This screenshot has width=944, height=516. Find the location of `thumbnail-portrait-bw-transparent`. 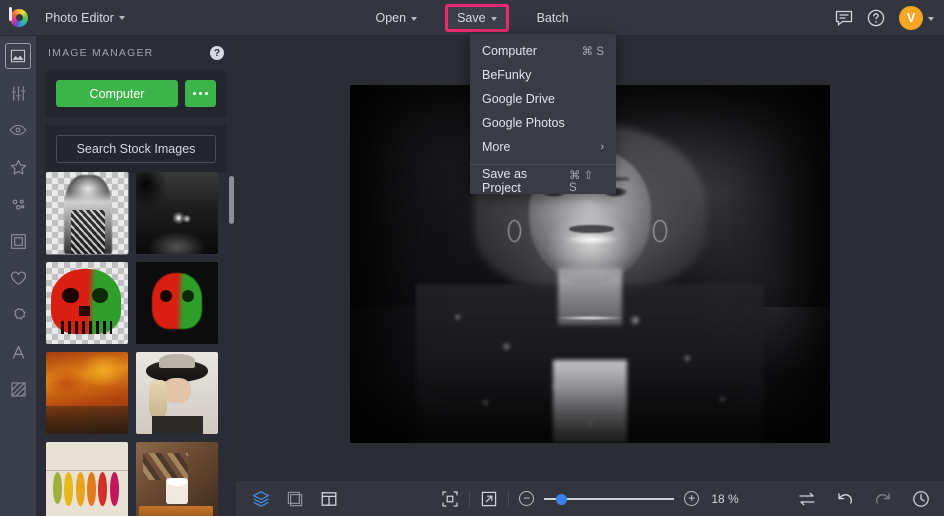

thumbnail-portrait-bw-transparent is located at coordinates (87, 213).